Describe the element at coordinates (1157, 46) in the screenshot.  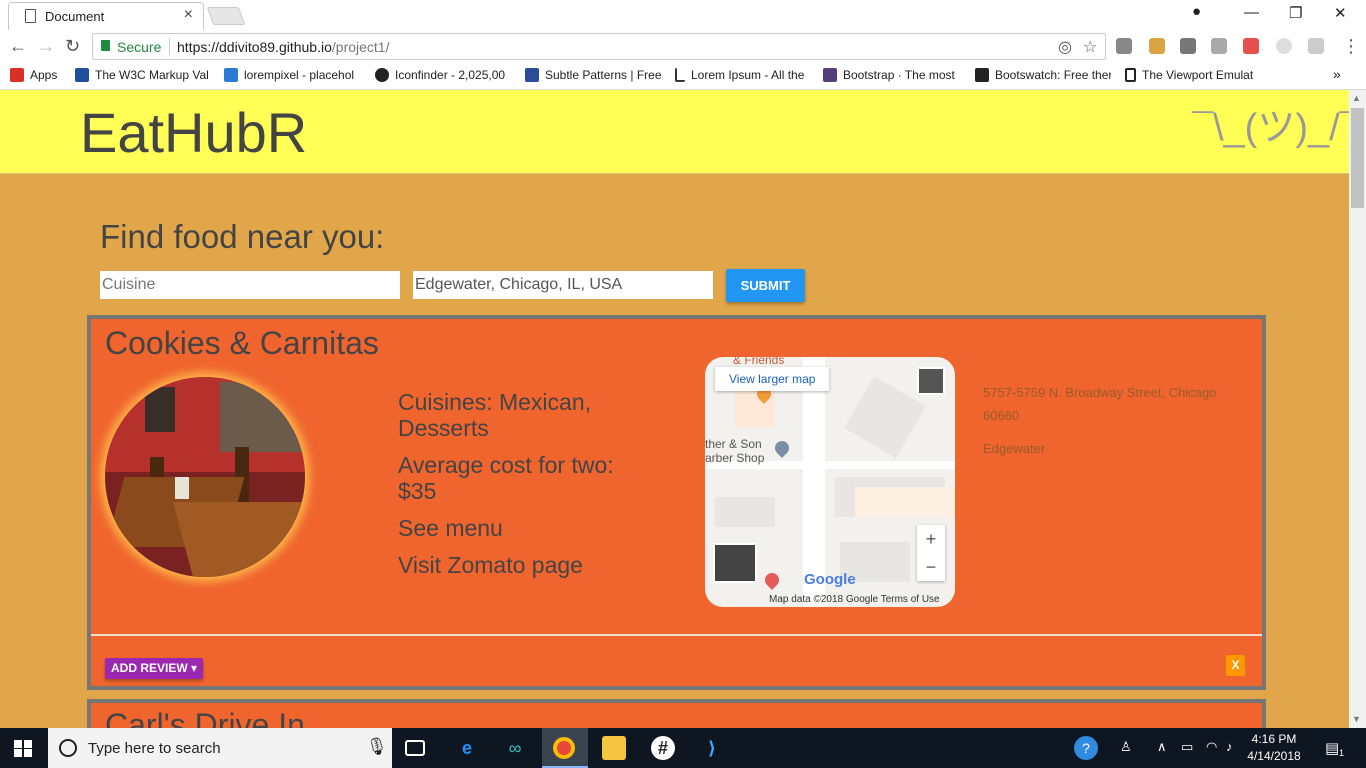
I see `extension-icon-ruler` at that location.